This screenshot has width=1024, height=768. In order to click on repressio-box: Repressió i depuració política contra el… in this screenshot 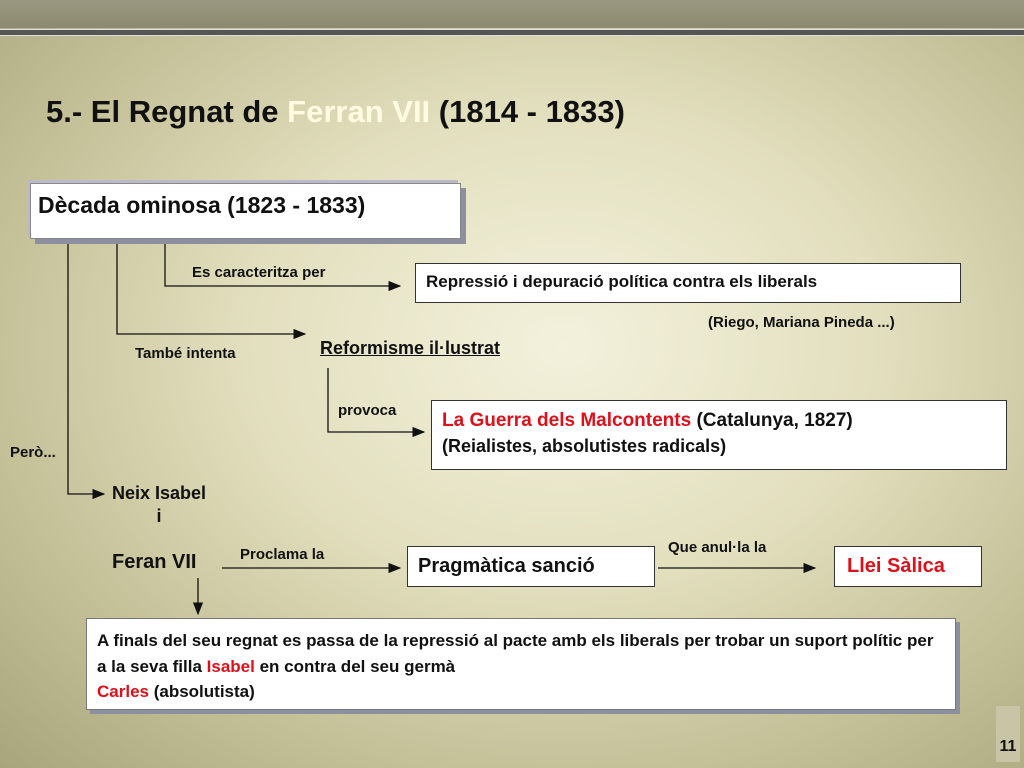, I will do `click(688, 283)`.